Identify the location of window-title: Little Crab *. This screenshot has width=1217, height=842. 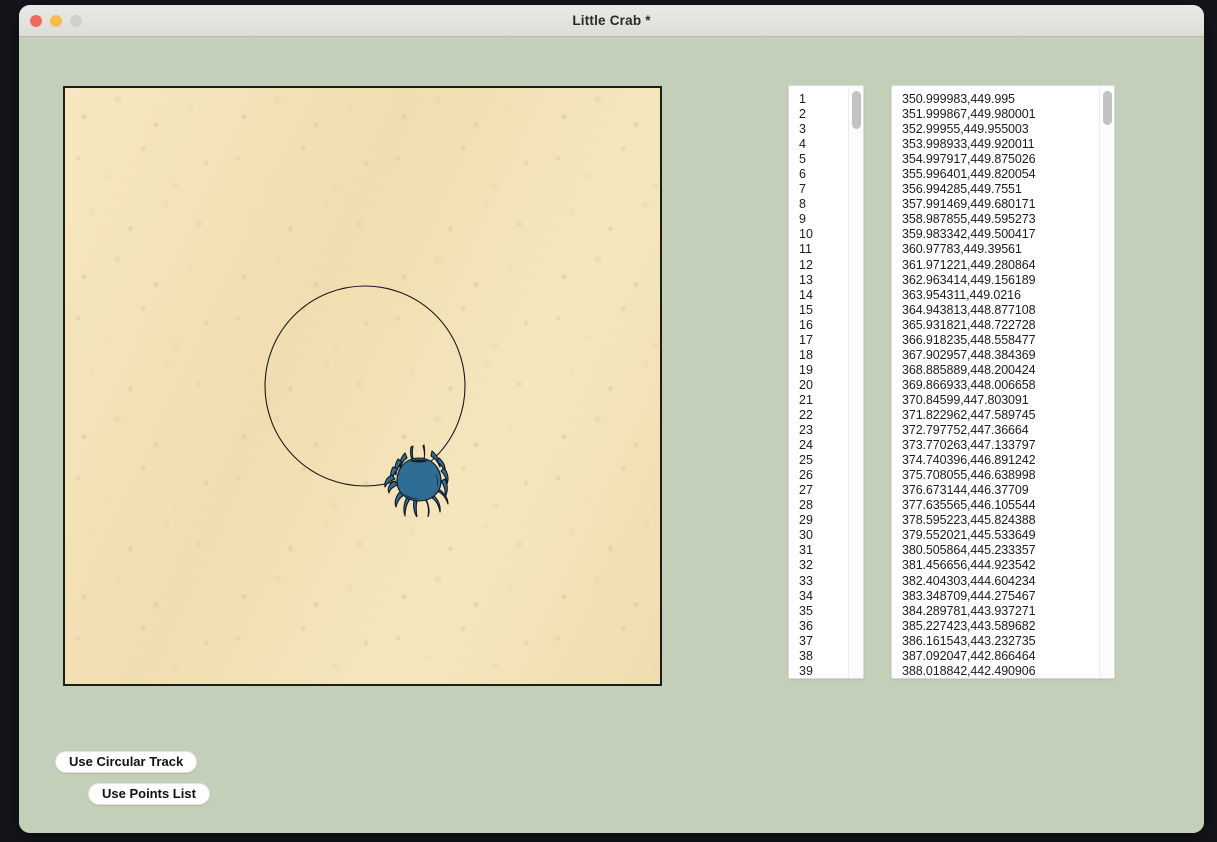
(611, 20).